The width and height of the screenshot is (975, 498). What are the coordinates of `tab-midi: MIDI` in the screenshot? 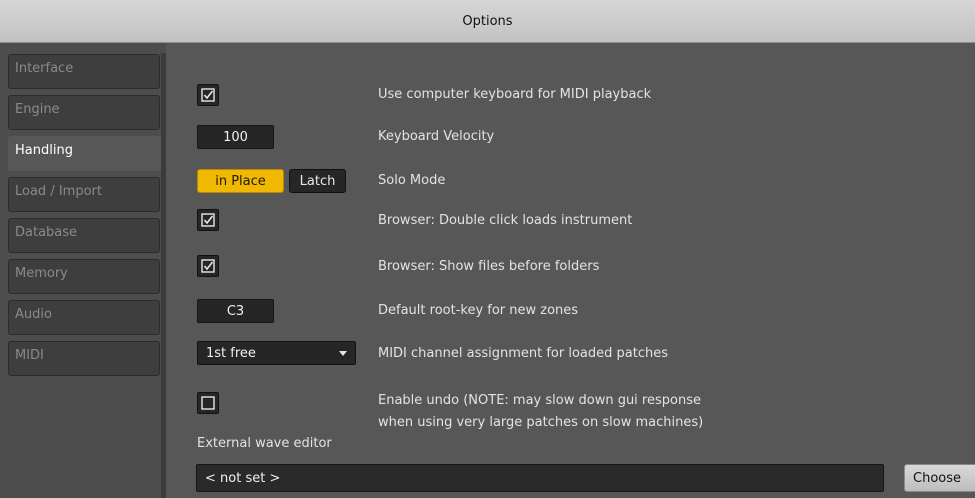 It's located at (84, 358).